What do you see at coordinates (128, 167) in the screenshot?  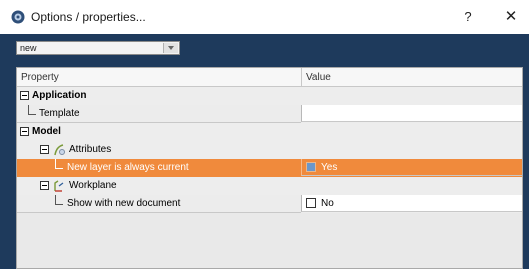 I see `property-label-new-layer: New layer is always current` at bounding box center [128, 167].